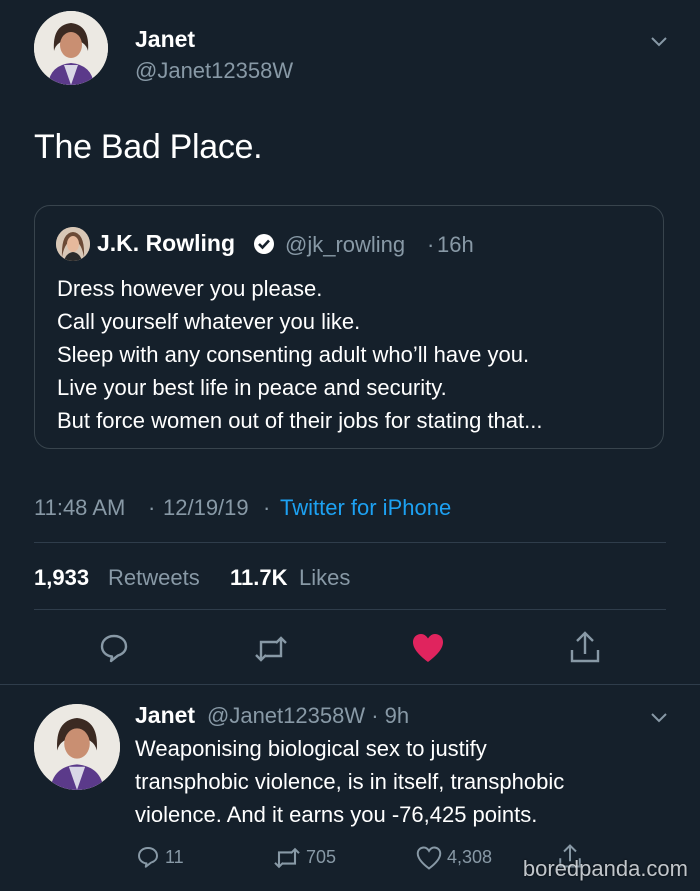  Describe the element at coordinates (154, 578) in the screenshot. I see `retweets-label: Retweets` at that location.